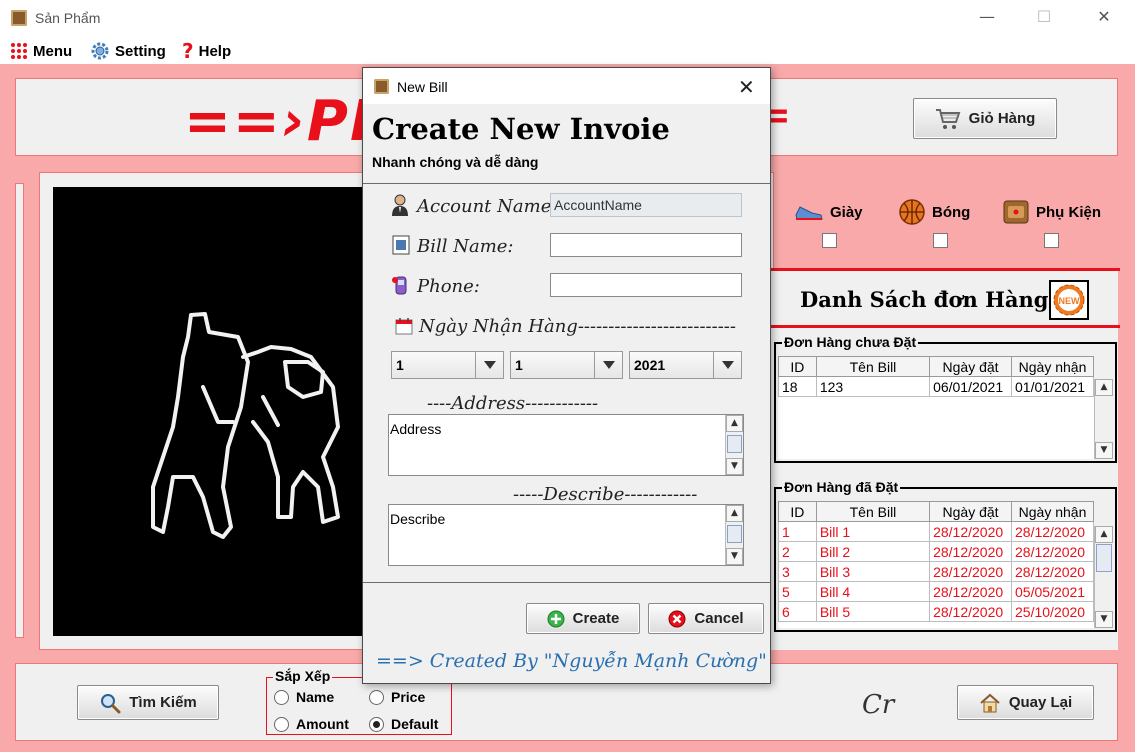 Image resolution: width=1135 pixels, height=752 pixels. I want to click on table-cell: Bill 5, so click(873, 611).